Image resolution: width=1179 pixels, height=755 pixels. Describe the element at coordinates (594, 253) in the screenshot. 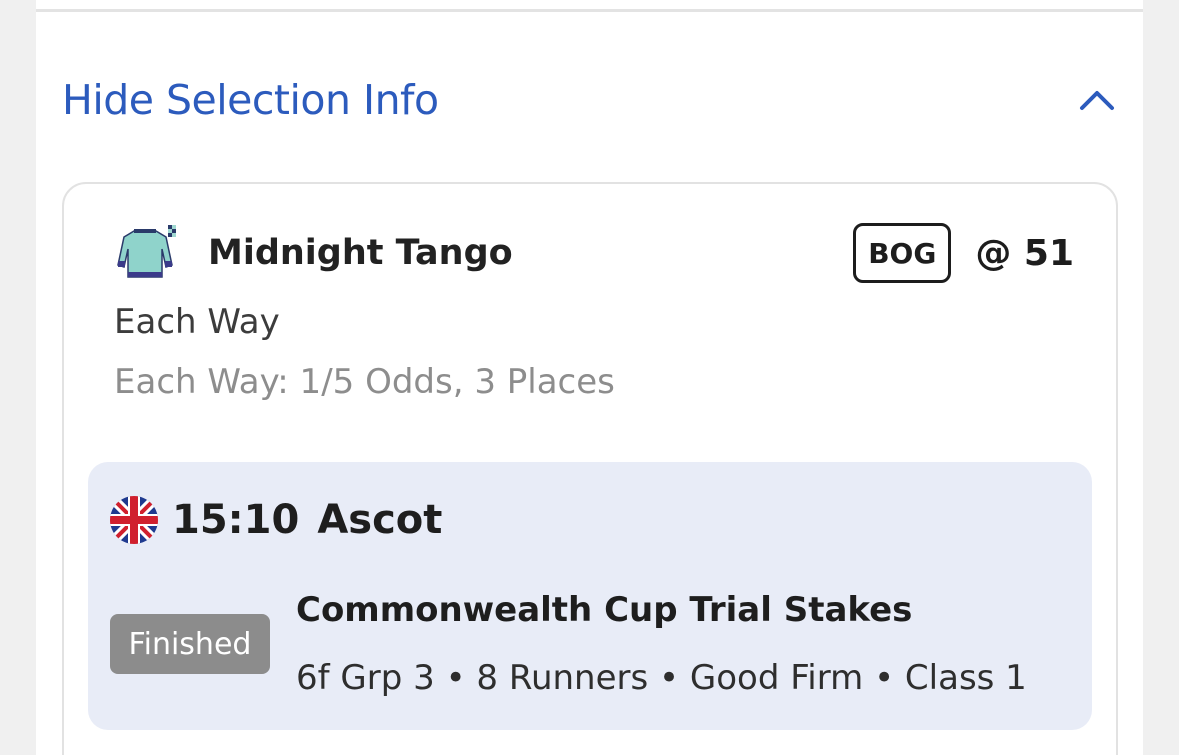

I see `selection-row: Midnight Tango BOG @ 51` at that location.